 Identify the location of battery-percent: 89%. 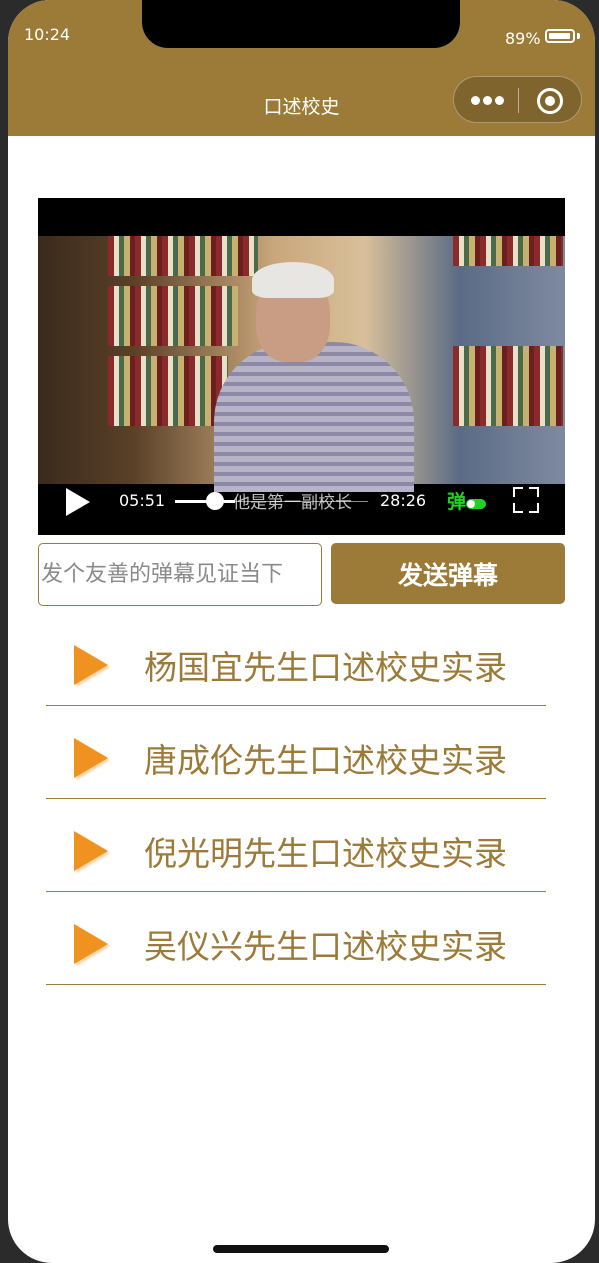
(523, 38).